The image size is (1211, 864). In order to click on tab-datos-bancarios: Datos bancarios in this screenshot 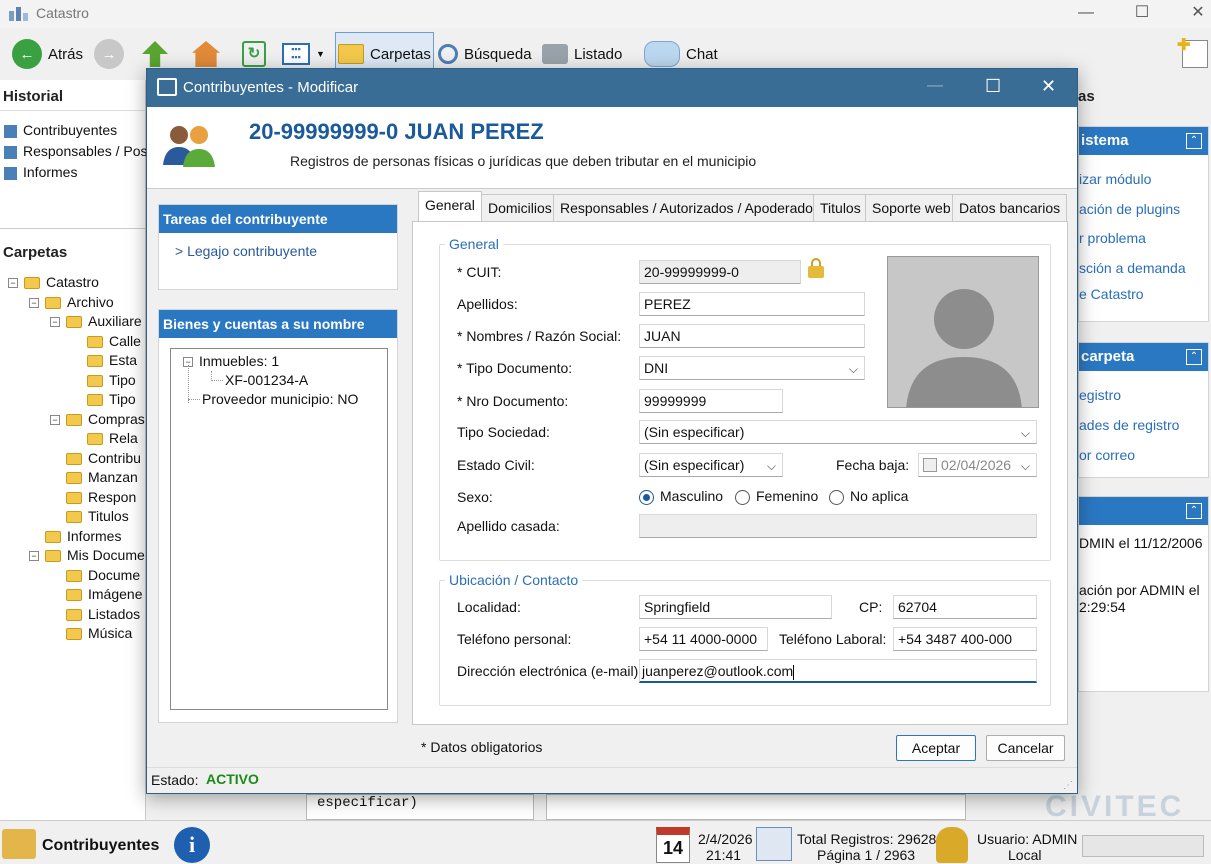, I will do `click(1010, 207)`.